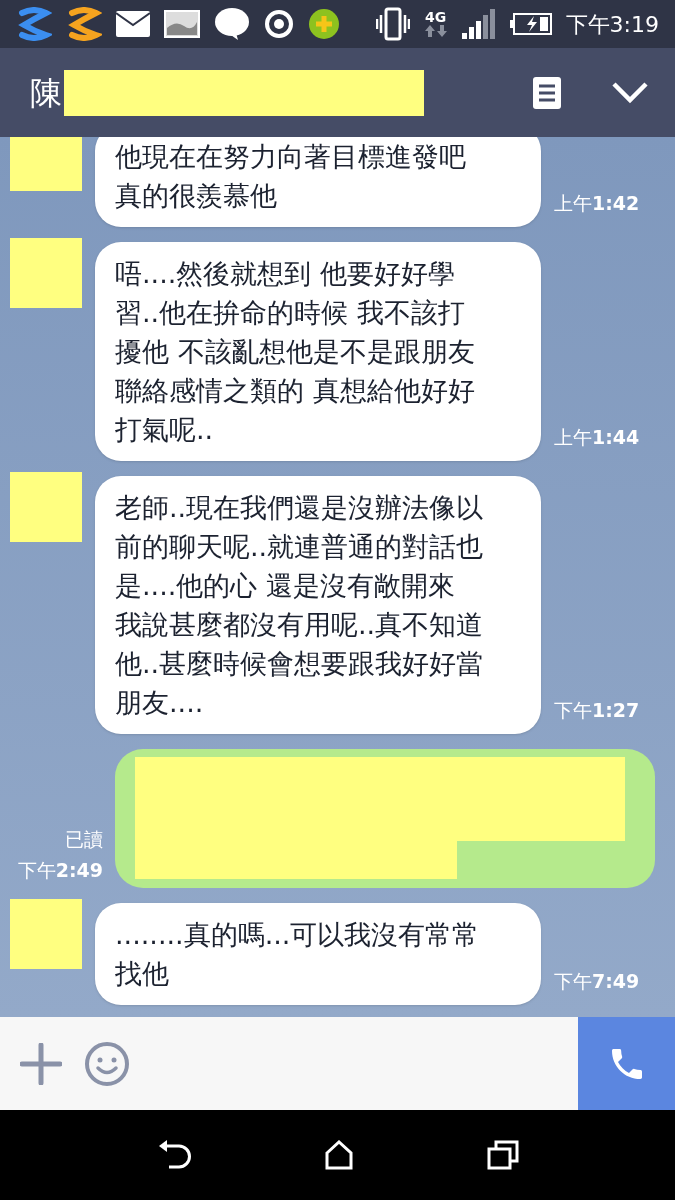  I want to click on message-bubble: 他現在在努力向著目標進發吧 真的很羨慕他, so click(318, 182).